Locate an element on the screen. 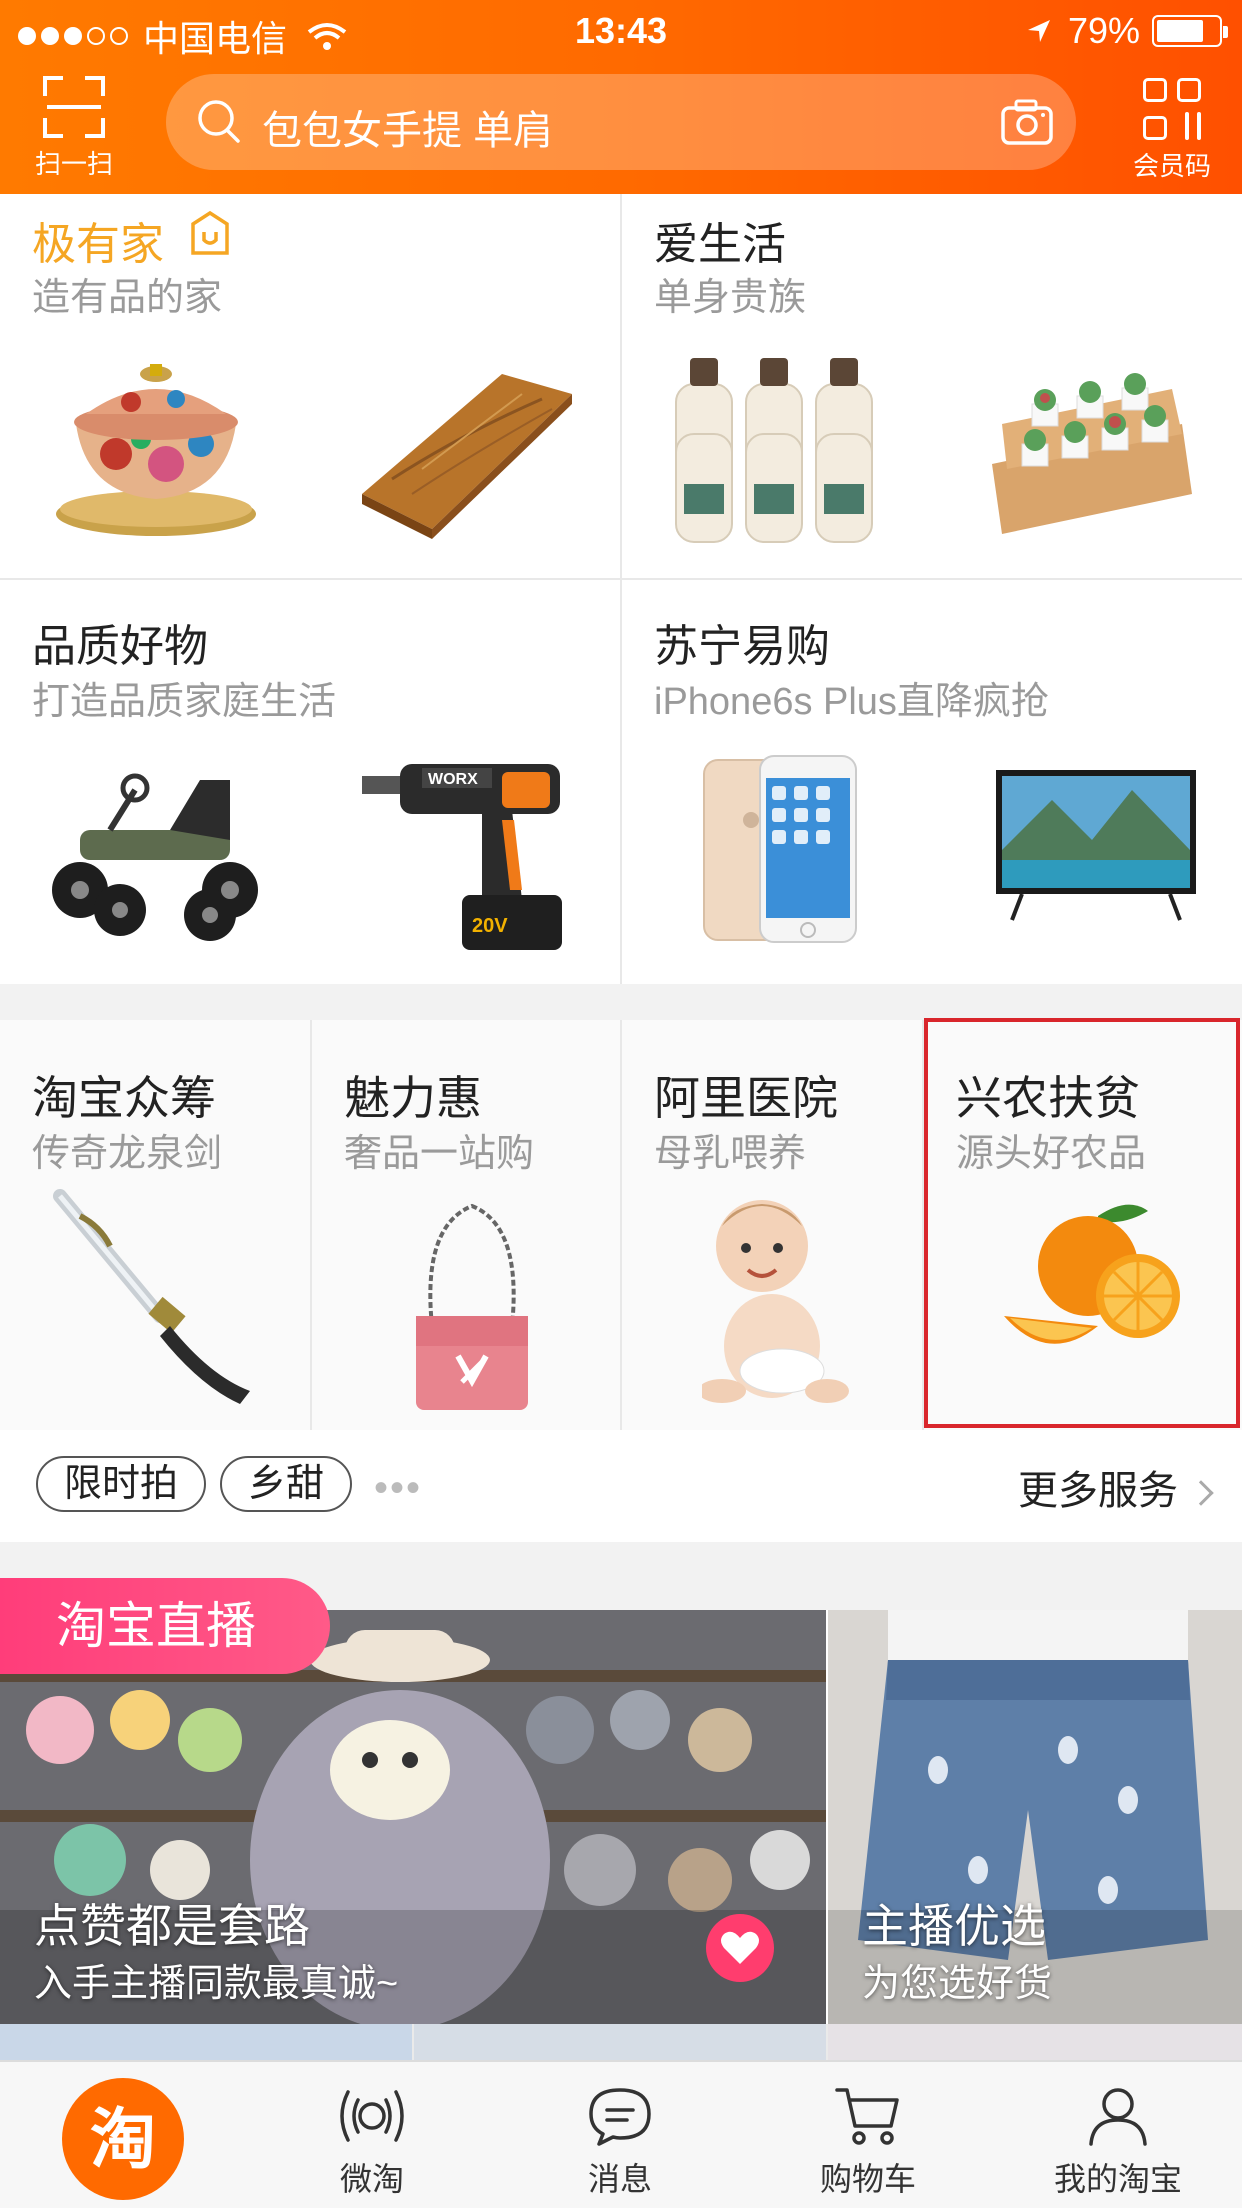 This screenshot has width=1242, height=2208. card-subtitle: iPhone6s Plus直降疯抢 is located at coordinates (851, 702).